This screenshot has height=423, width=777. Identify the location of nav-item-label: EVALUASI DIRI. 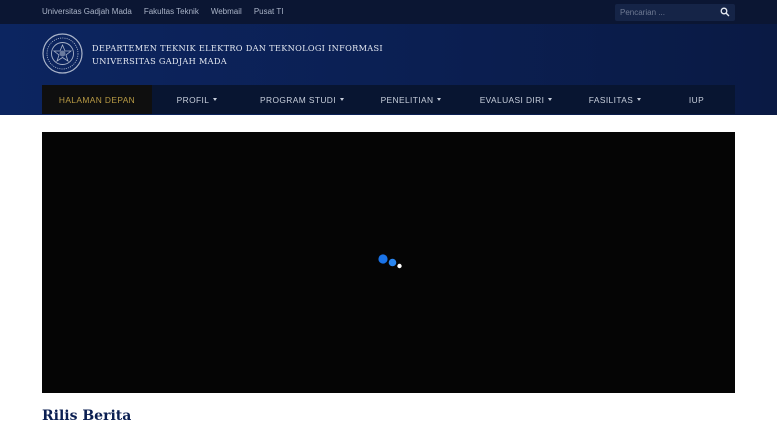
(512, 99).